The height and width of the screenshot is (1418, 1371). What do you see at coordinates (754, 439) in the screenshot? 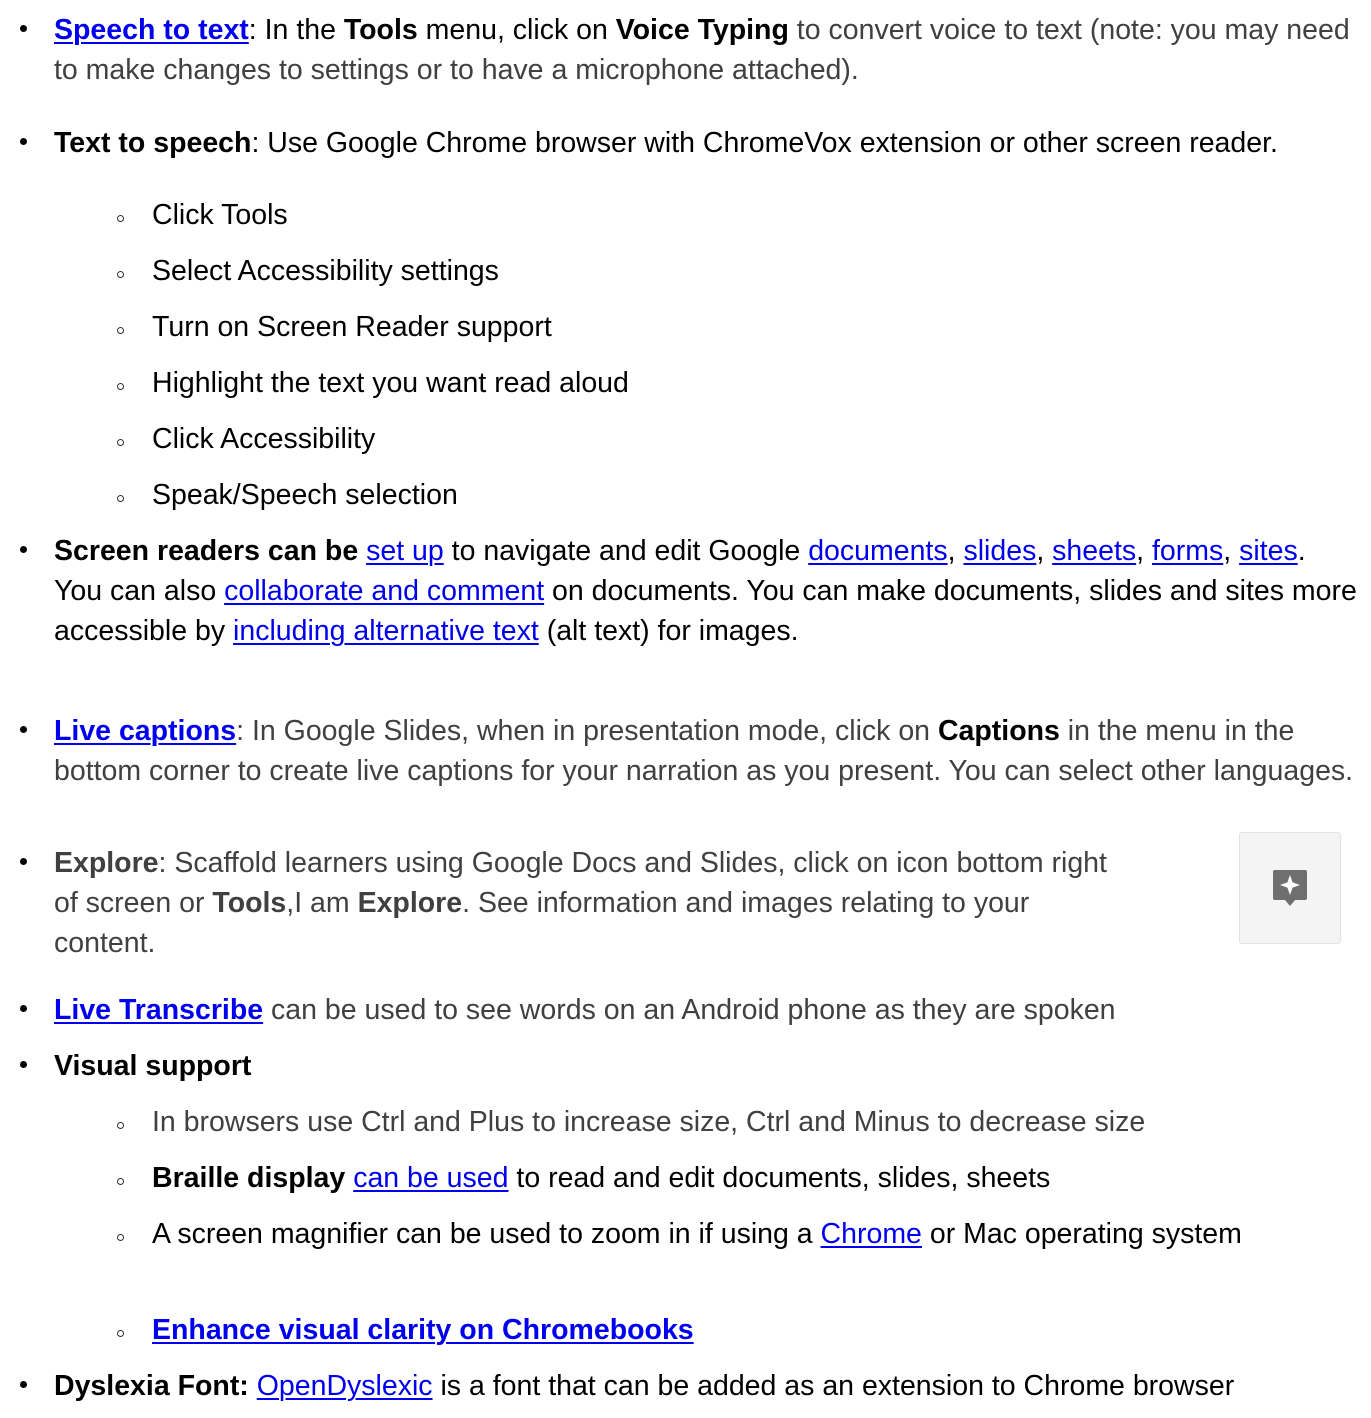
I see `sub-item-step-5: Click Accessibility` at bounding box center [754, 439].